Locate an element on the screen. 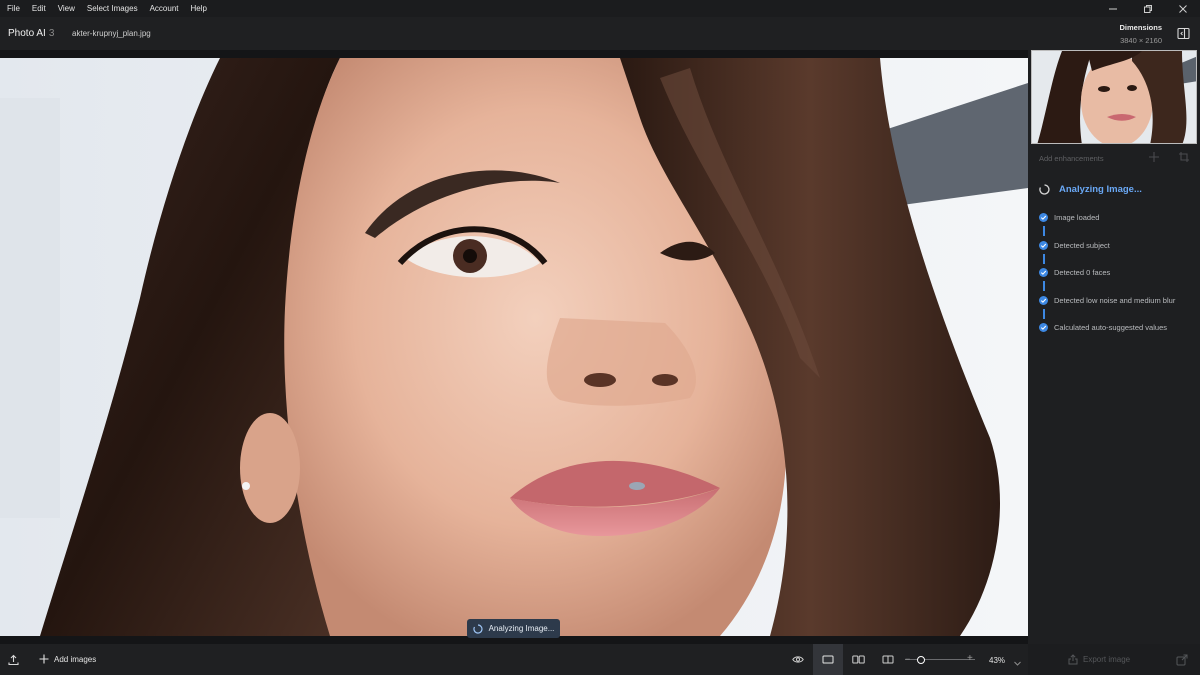 This screenshot has height=675, width=1200. side-by-side-icon is located at coordinates (858, 659).